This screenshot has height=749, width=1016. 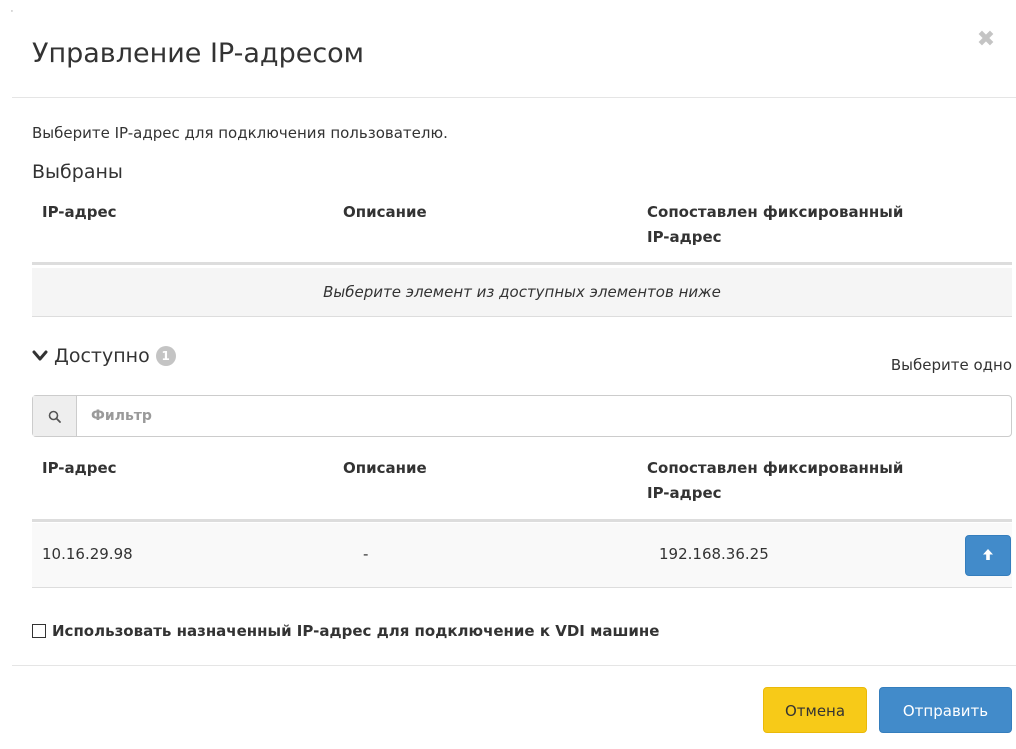 I want to click on chevron-down-icon, so click(x=40, y=356).